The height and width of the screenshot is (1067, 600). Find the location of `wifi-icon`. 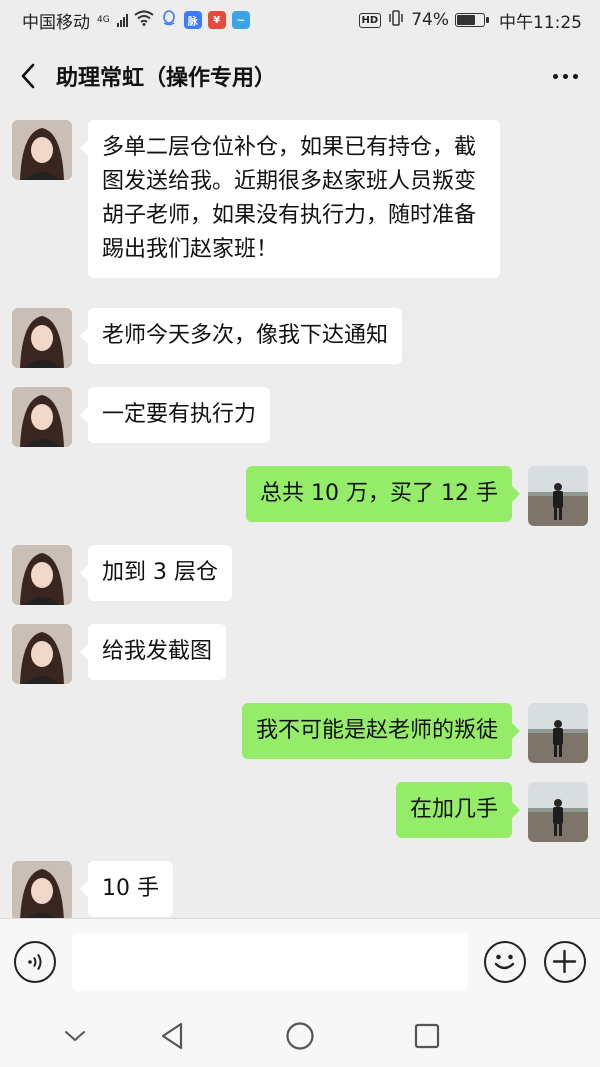

wifi-icon is located at coordinates (144, 20).